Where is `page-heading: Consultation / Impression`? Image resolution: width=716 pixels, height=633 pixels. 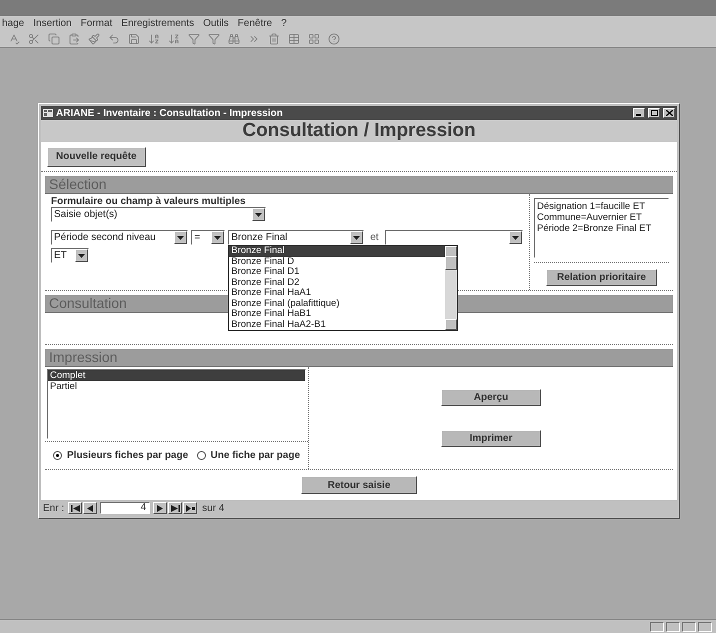 page-heading: Consultation / Impression is located at coordinates (359, 131).